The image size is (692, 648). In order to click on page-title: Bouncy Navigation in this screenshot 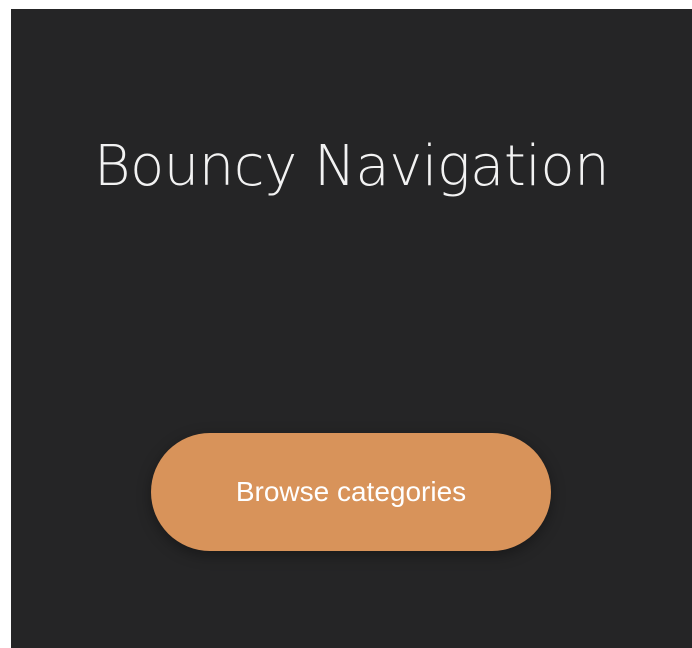, I will do `click(351, 166)`.